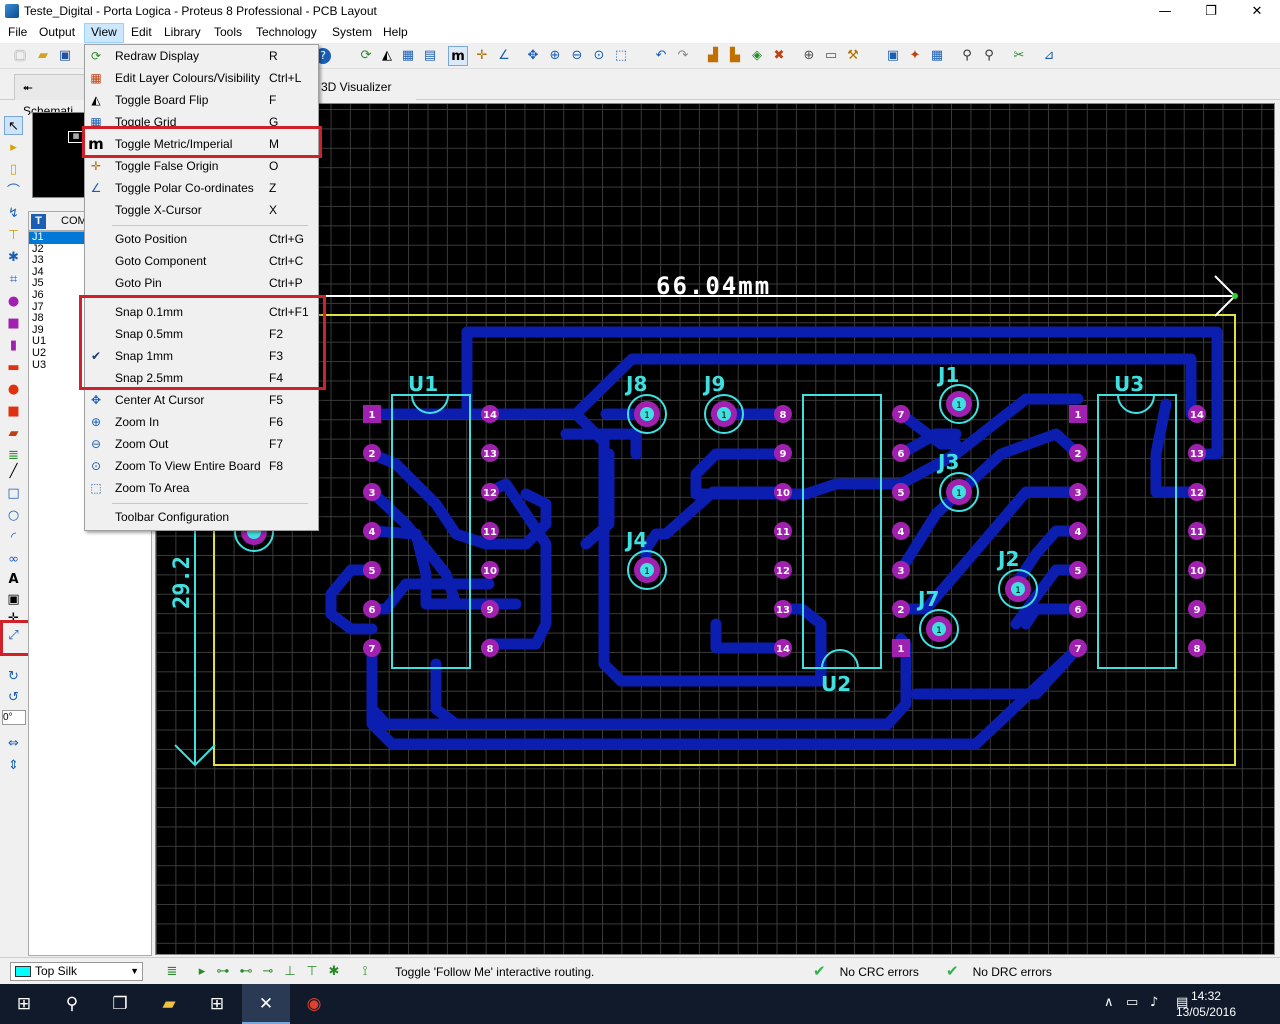 The width and height of the screenshot is (1280, 1024). Describe the element at coordinates (13, 676) in the screenshot. I see `rotate-cw-icon: ↻` at that location.